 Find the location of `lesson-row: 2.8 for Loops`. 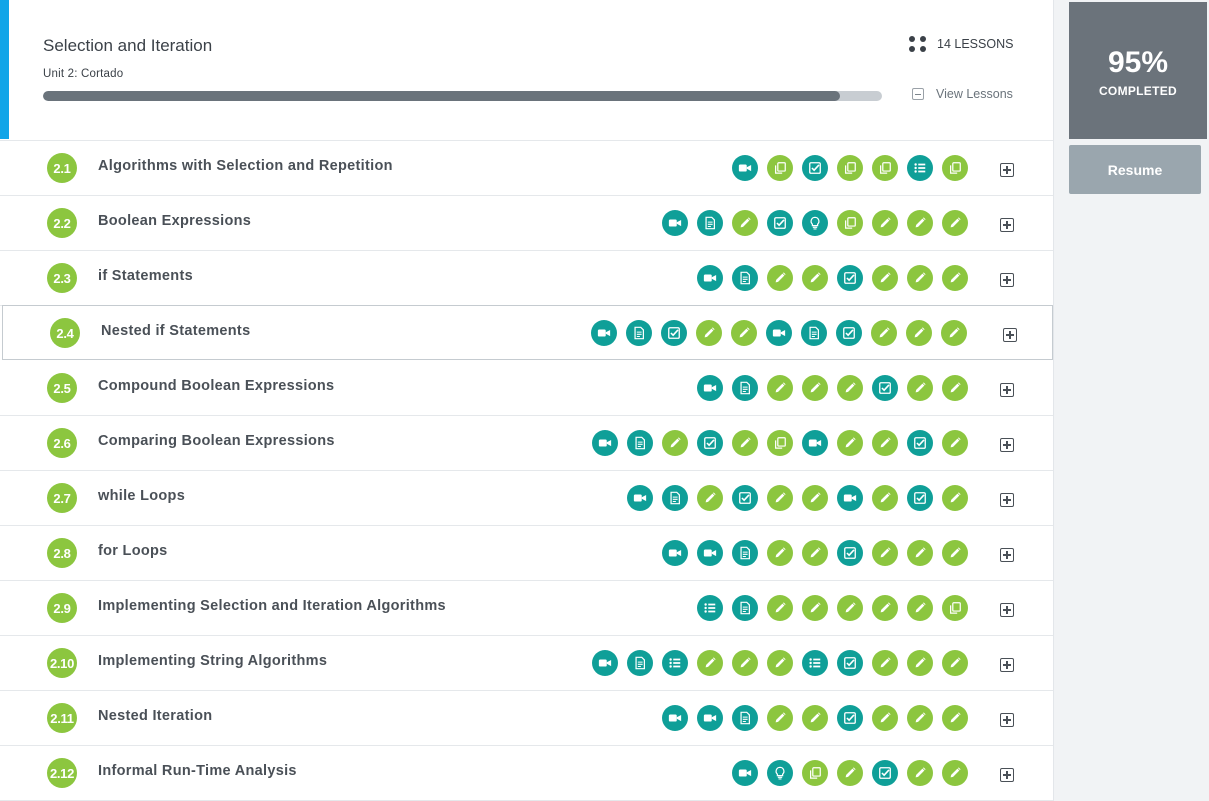

lesson-row: 2.8 for Loops is located at coordinates (526, 553).